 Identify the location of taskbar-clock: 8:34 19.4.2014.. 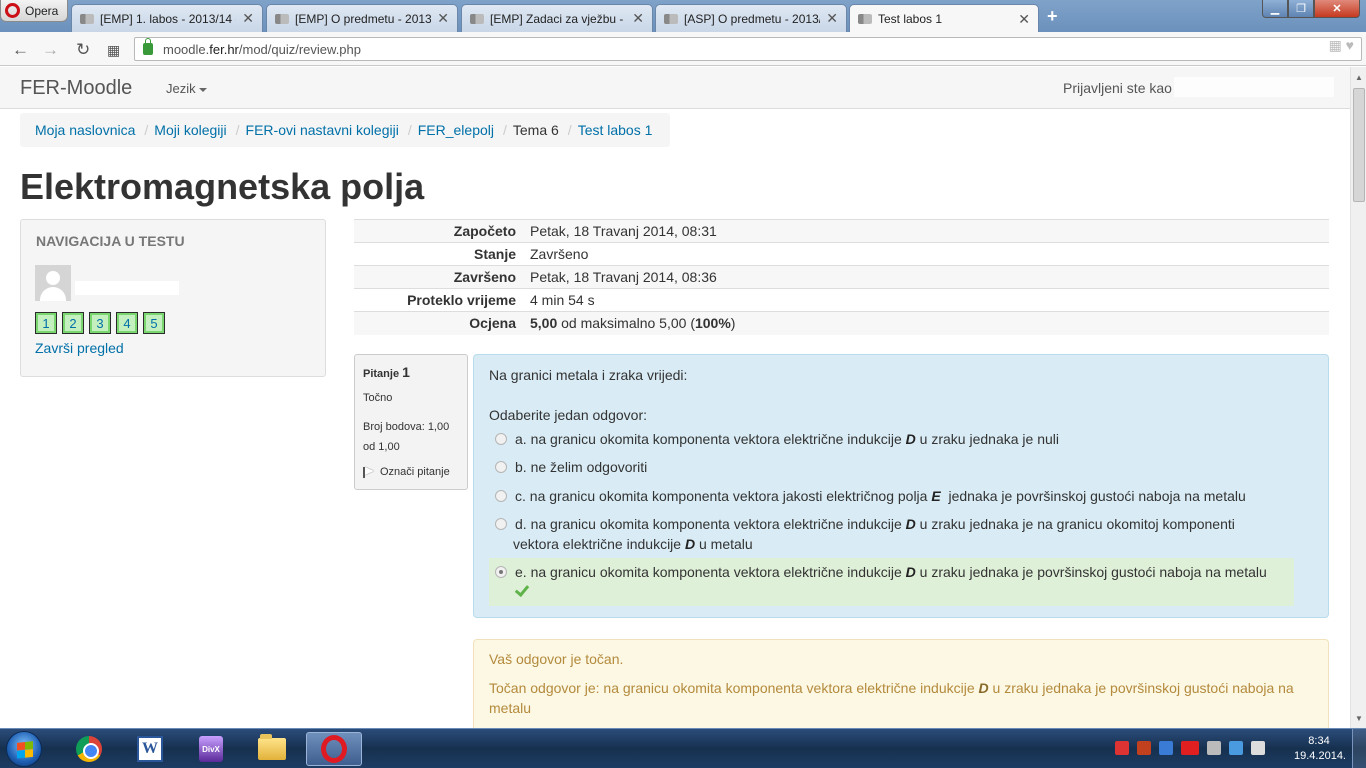
(1320, 749).